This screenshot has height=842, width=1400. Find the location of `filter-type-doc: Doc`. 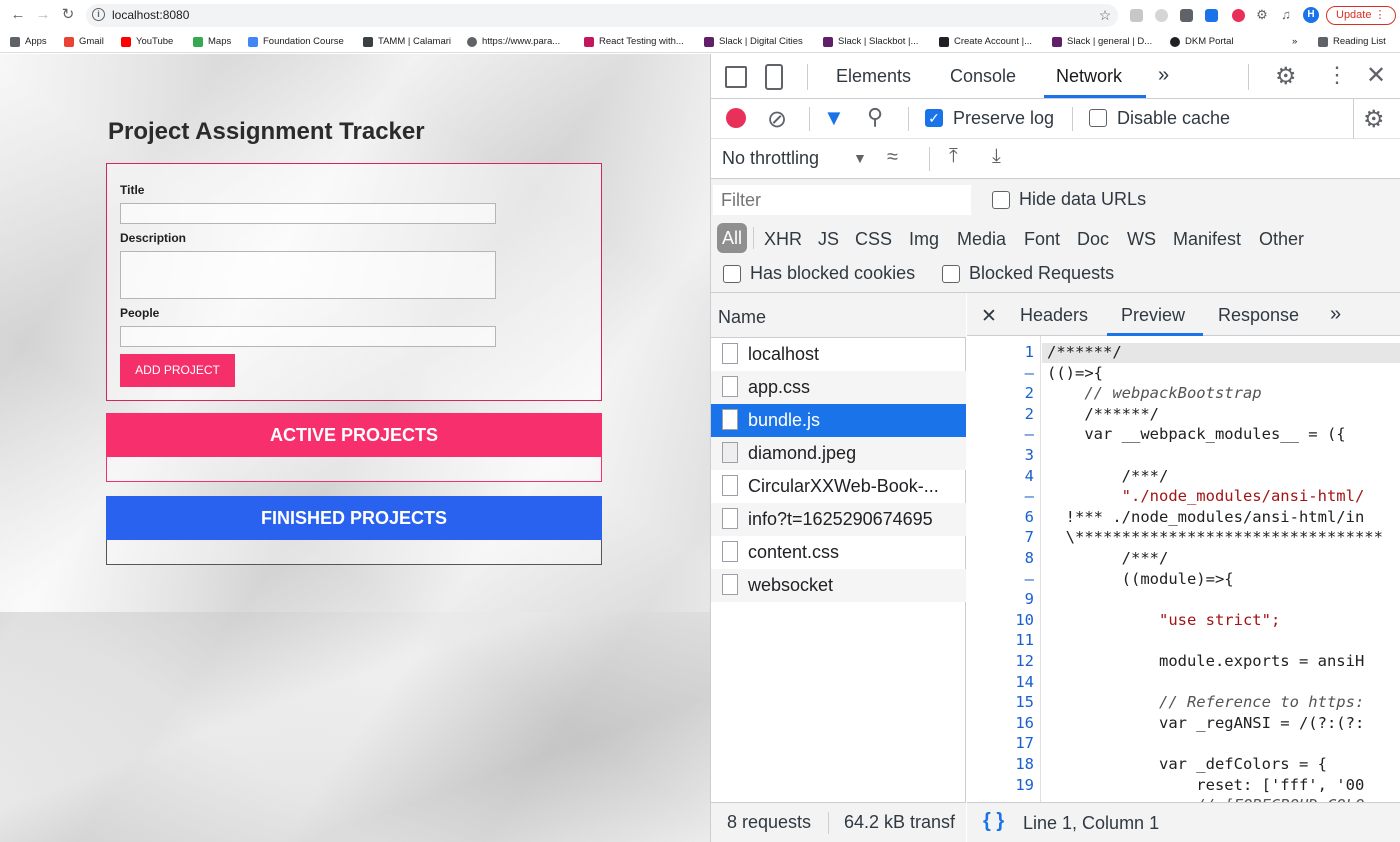

filter-type-doc: Doc is located at coordinates (1093, 239).